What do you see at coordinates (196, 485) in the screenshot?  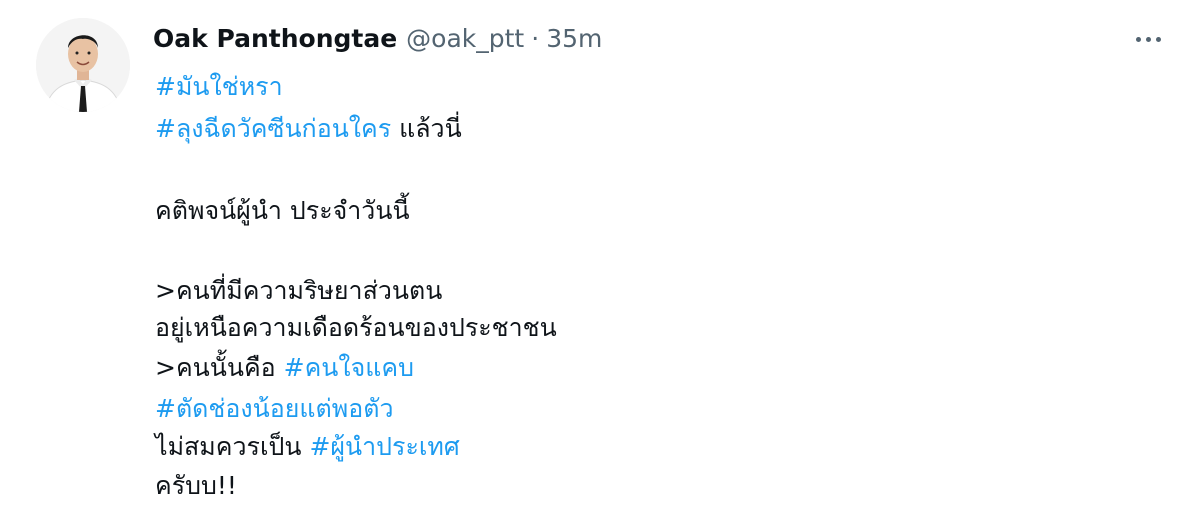 I see `tweet-line: ครับบ!!` at bounding box center [196, 485].